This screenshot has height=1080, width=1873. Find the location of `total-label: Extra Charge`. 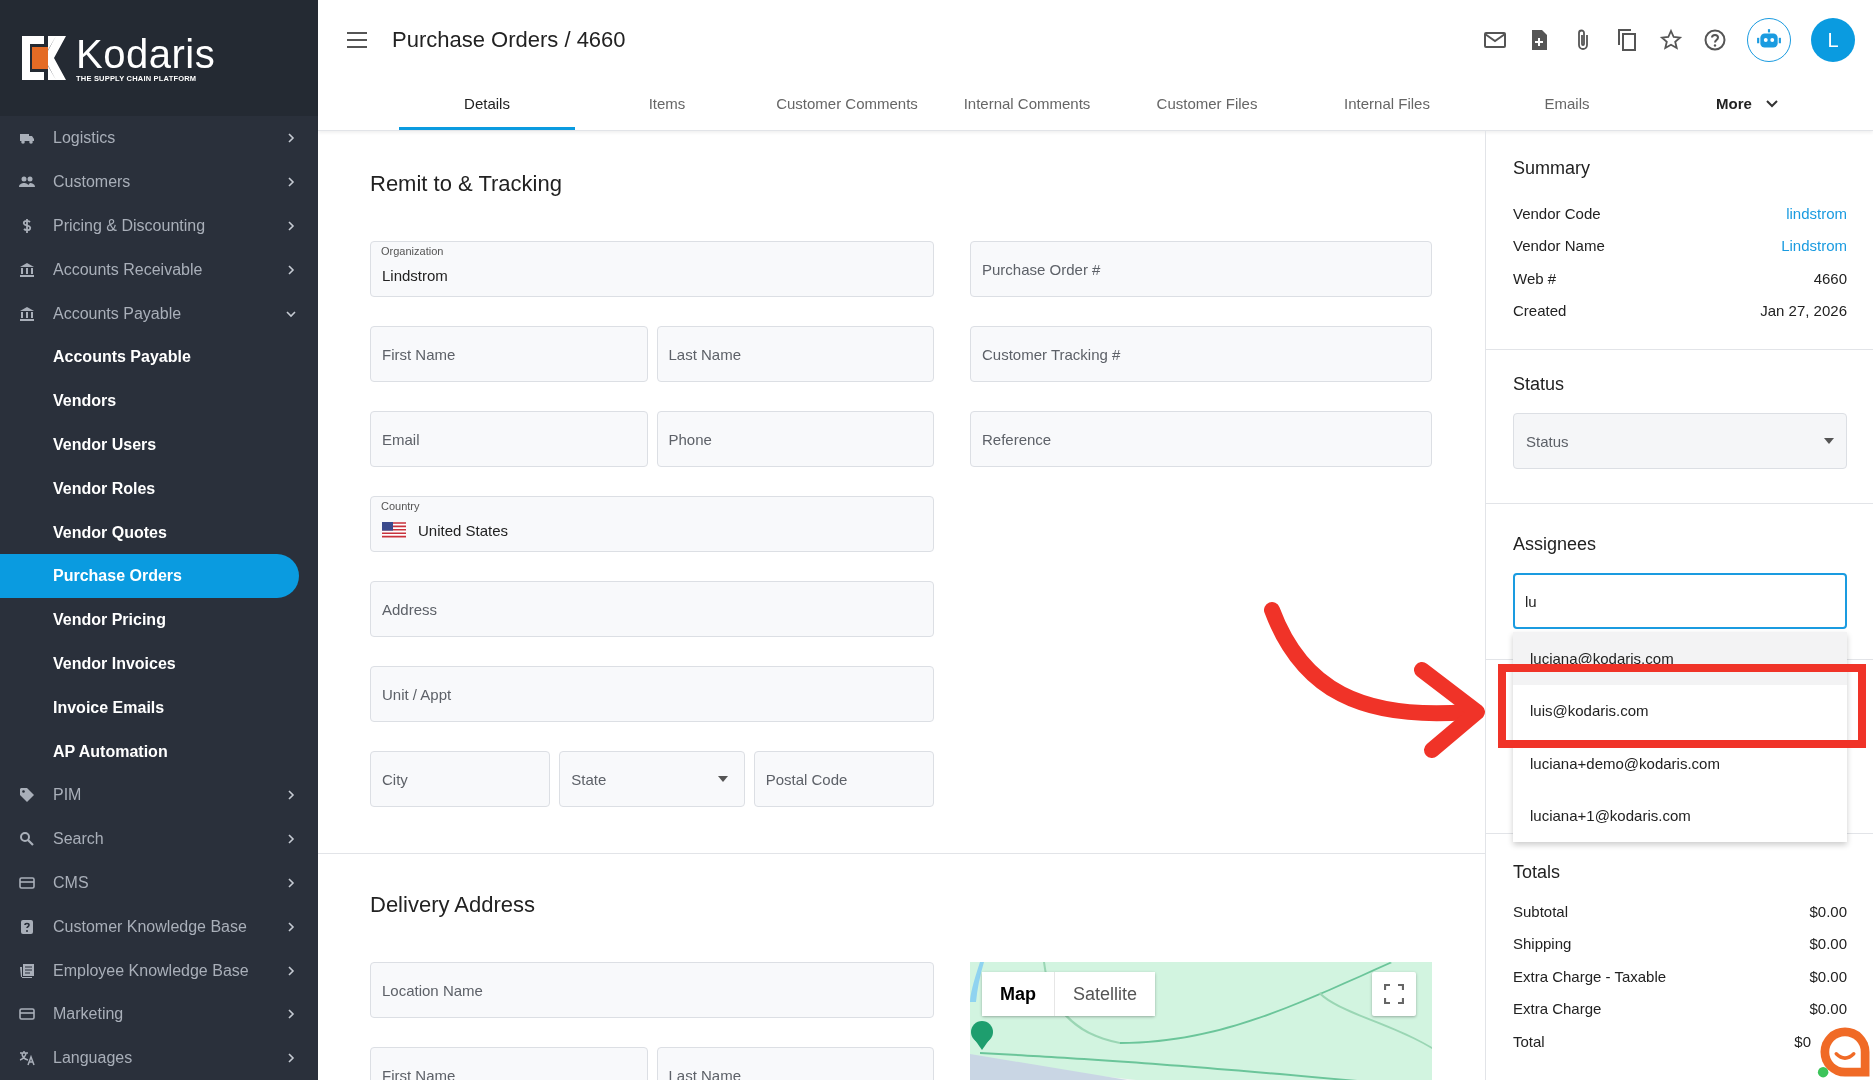

total-label: Extra Charge is located at coordinates (1557, 1009).